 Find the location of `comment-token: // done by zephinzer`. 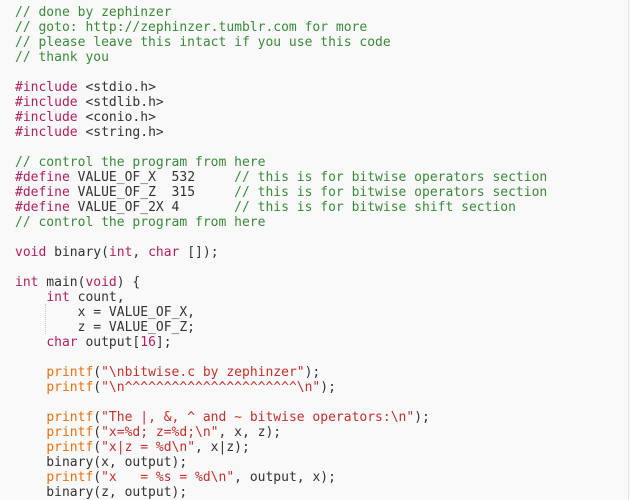

comment-token: // done by zephinzer is located at coordinates (93, 12).